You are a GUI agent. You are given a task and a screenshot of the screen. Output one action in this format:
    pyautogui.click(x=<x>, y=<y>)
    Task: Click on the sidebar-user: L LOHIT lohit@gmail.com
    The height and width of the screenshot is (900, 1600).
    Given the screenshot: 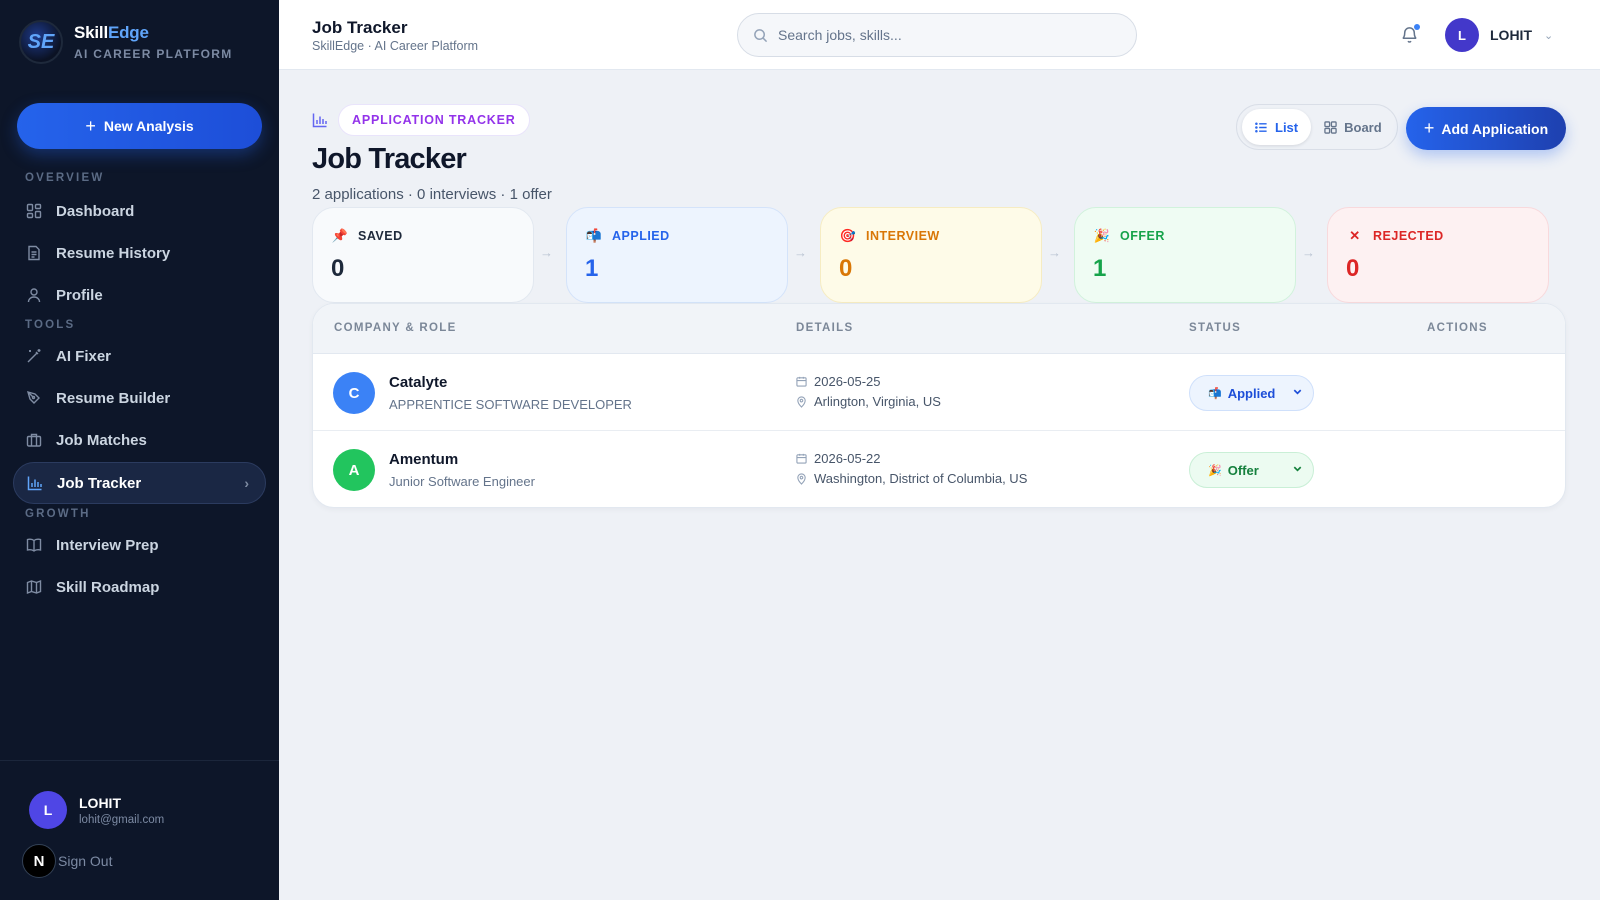 What is the action you would take?
    pyautogui.click(x=96, y=810)
    